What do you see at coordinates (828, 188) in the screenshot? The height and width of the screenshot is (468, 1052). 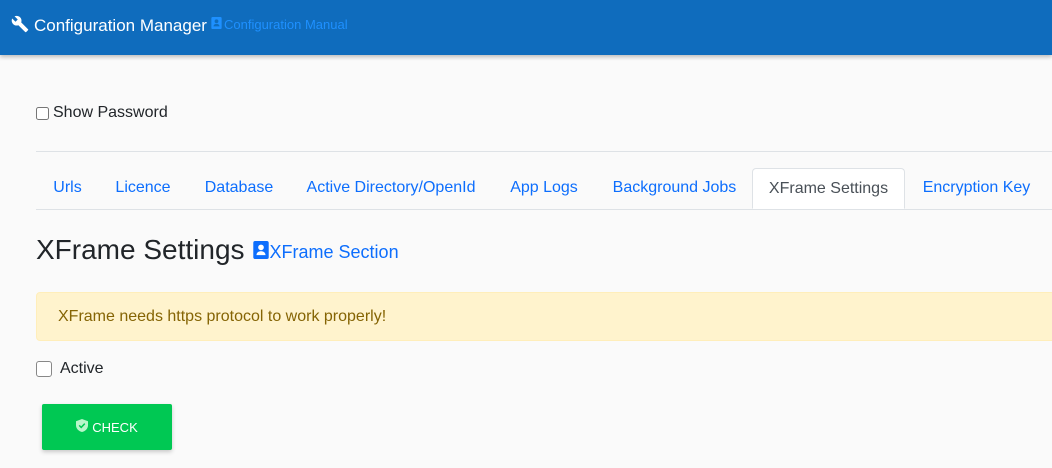 I see `tab-xframe-settings: XFrame Settings` at bounding box center [828, 188].